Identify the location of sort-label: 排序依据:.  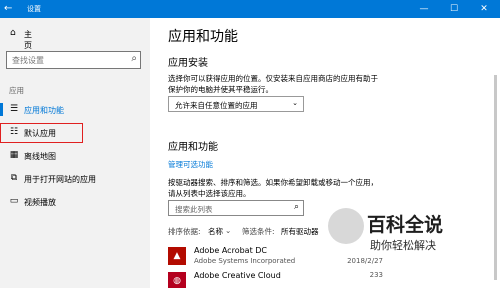
(184, 231).